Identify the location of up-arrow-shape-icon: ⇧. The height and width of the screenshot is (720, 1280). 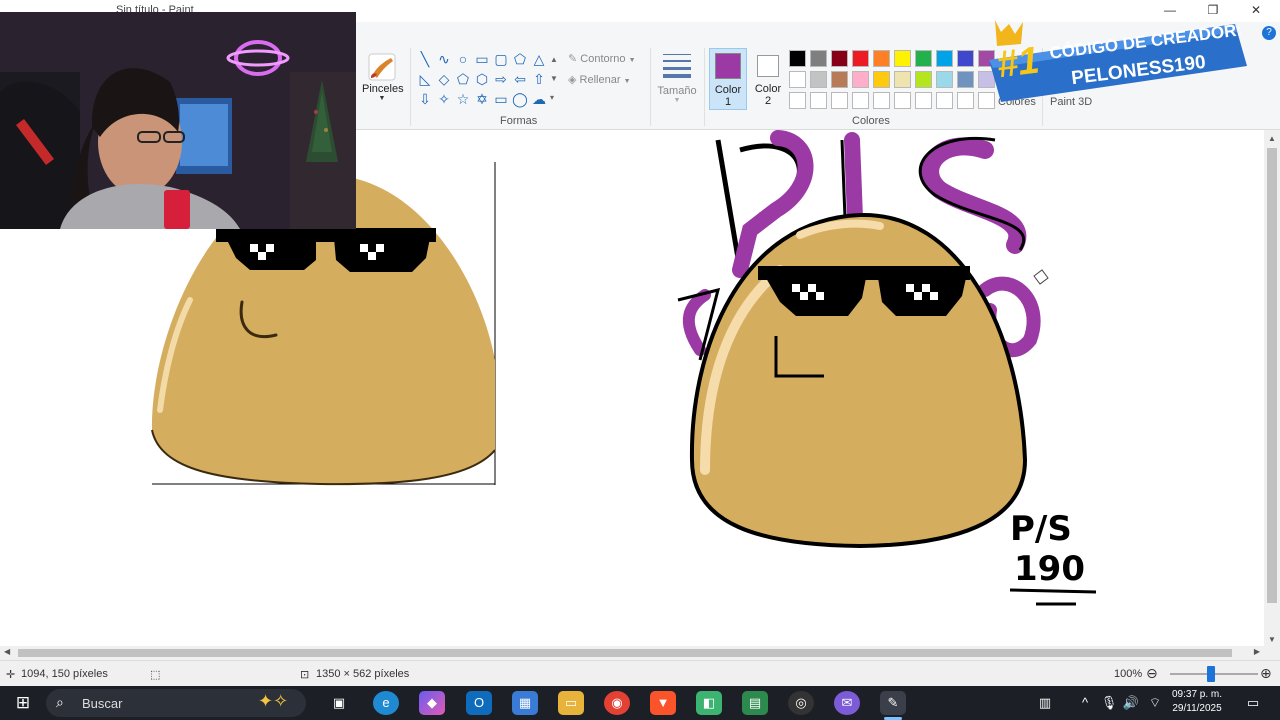
(539, 79).